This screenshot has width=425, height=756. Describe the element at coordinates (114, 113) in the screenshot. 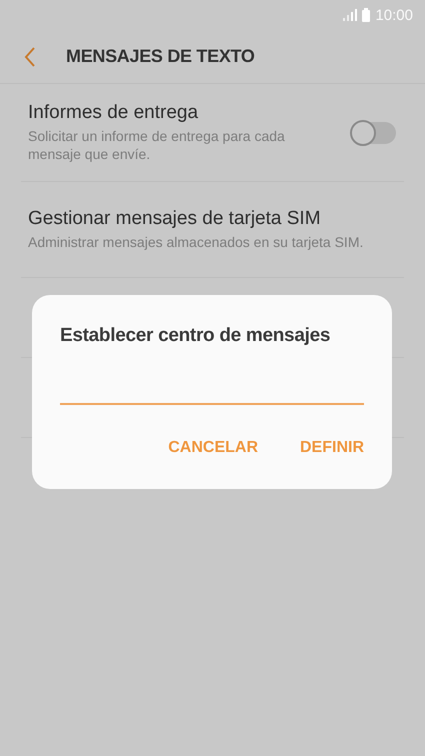

I see `setting-title: Informes de entrega` at that location.